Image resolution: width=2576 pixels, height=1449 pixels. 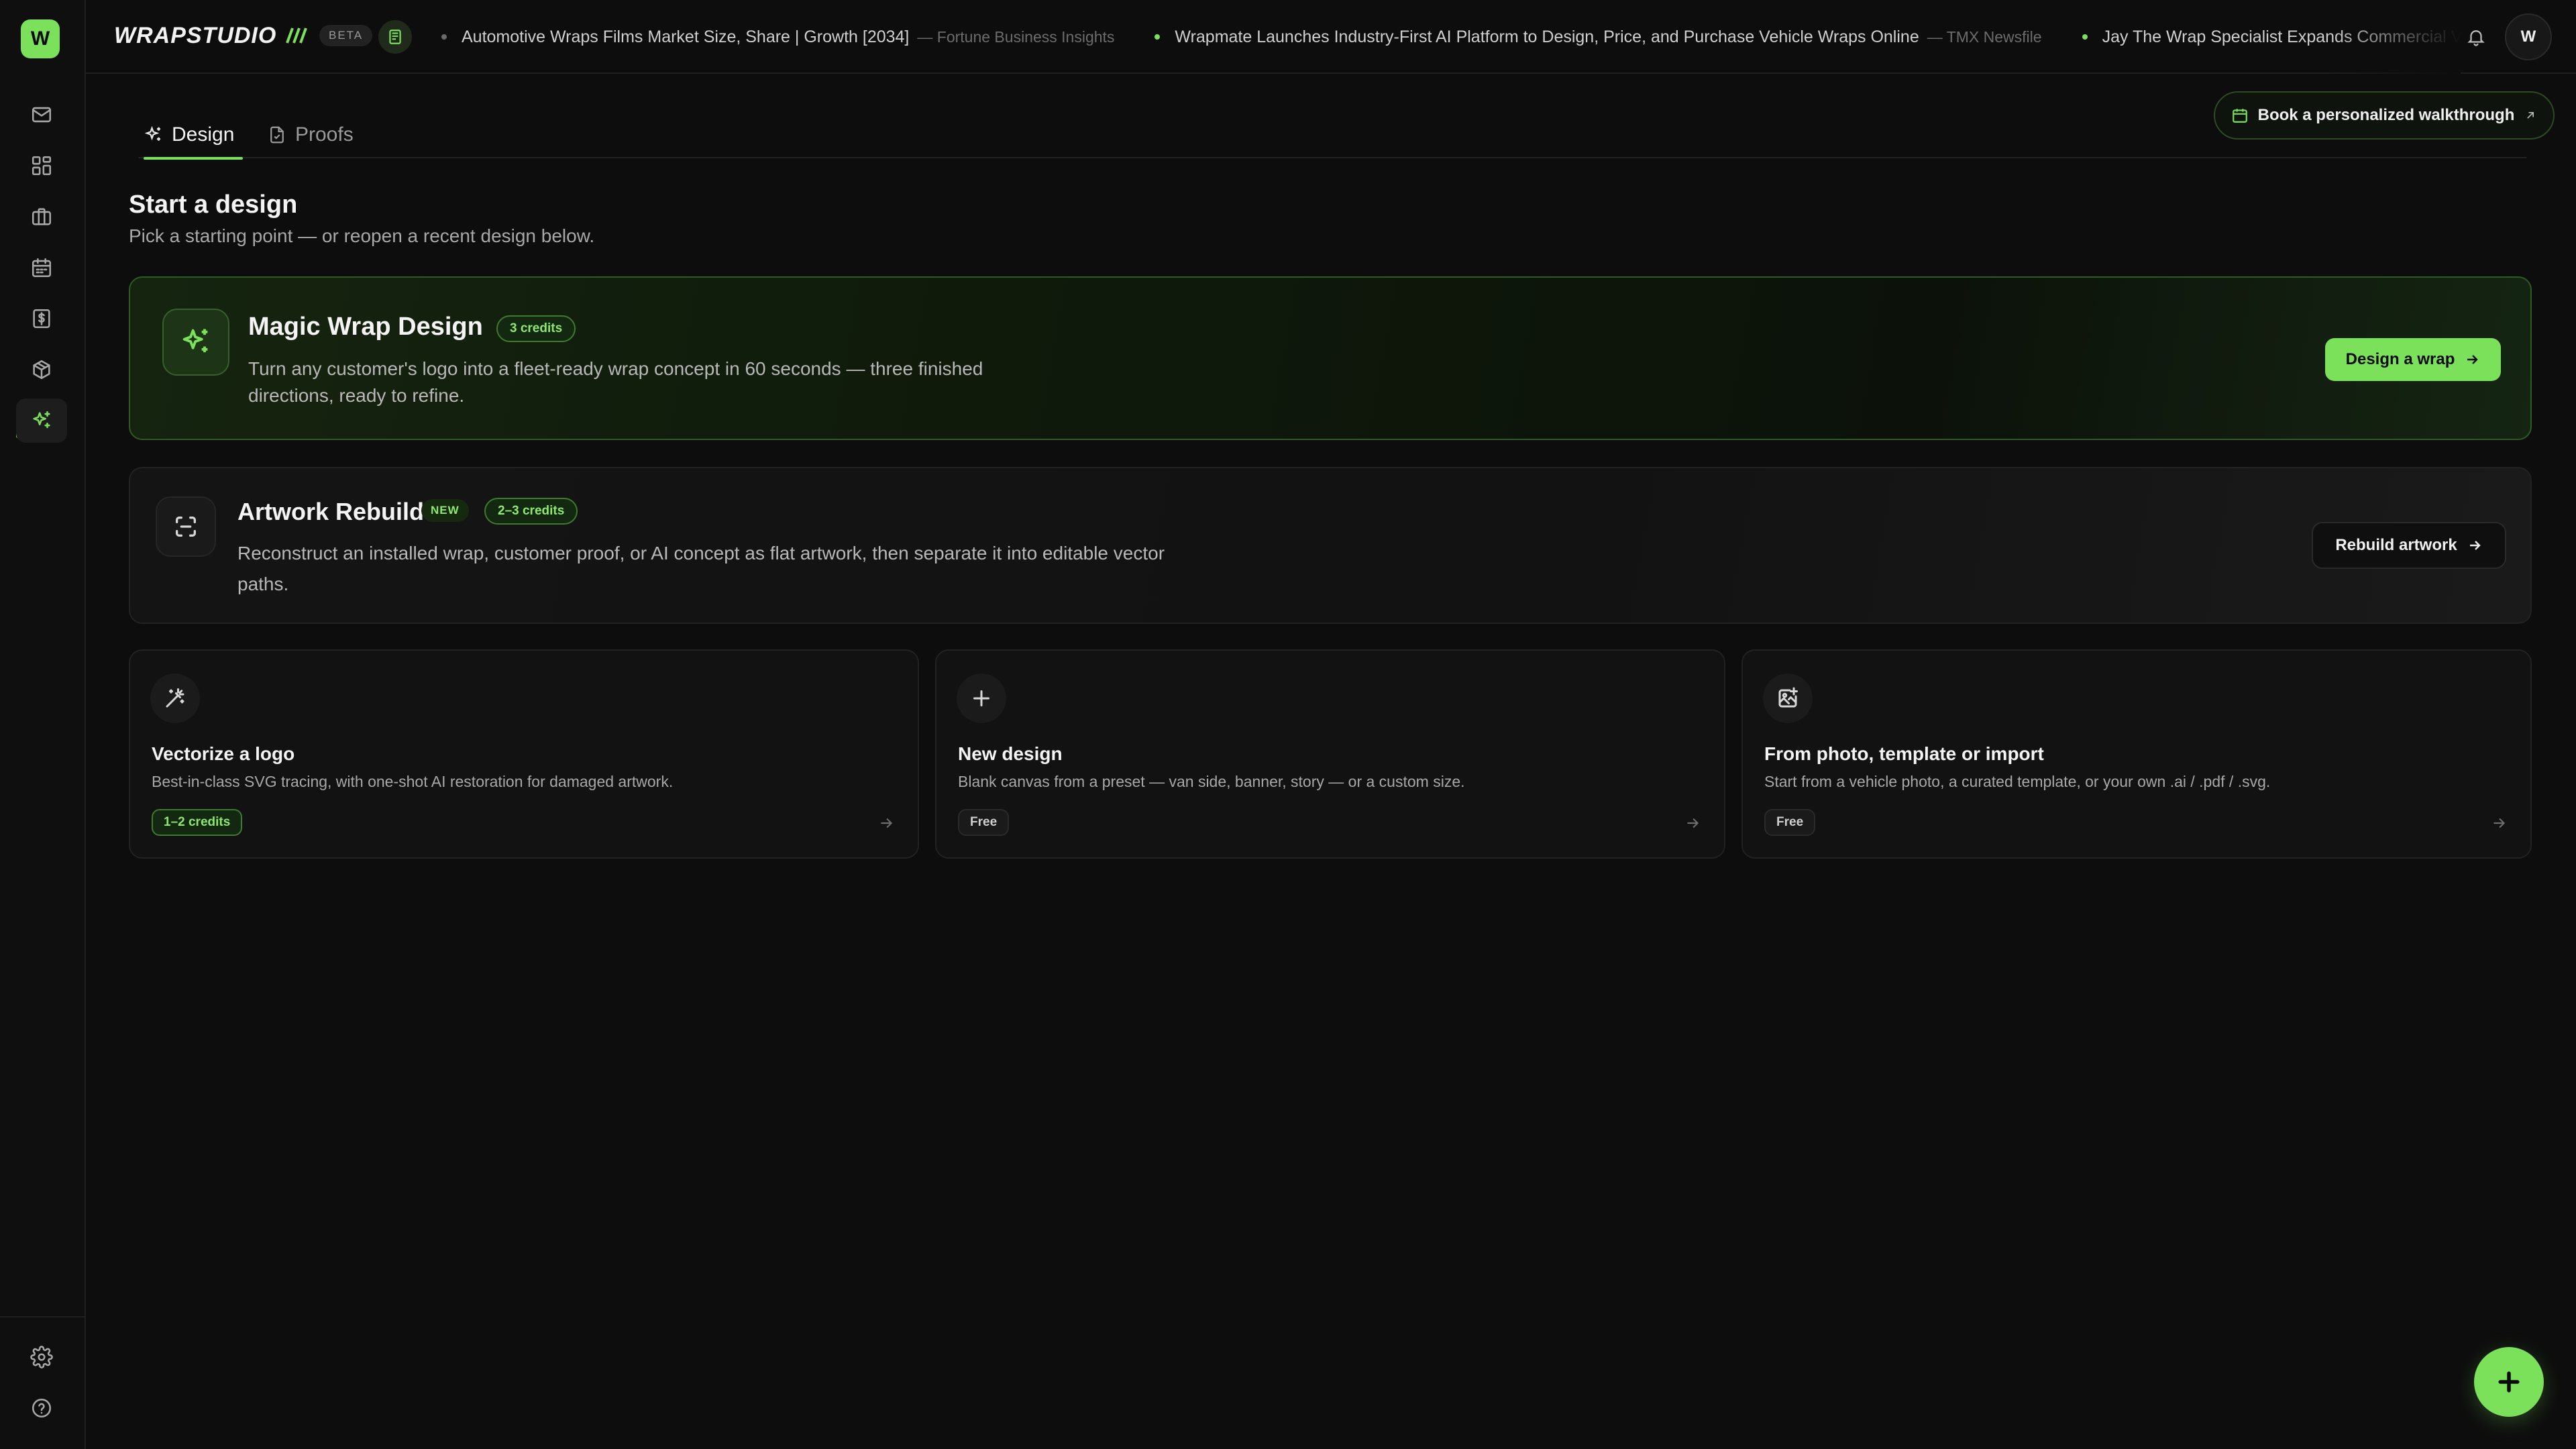 What do you see at coordinates (296, 36) in the screenshot?
I see `brand-stripes-icon` at bounding box center [296, 36].